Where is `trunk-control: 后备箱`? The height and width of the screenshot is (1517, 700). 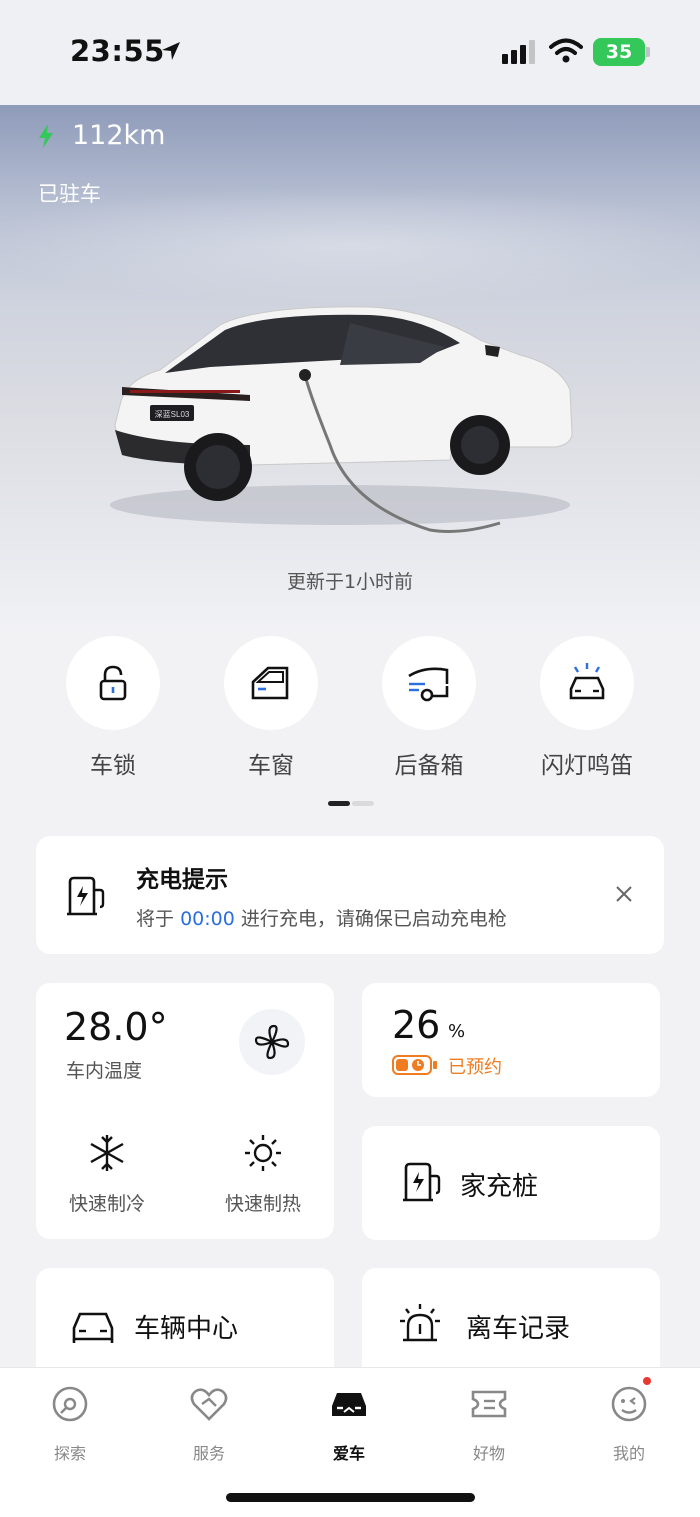
trunk-control: 后备箱 is located at coordinates (429, 708).